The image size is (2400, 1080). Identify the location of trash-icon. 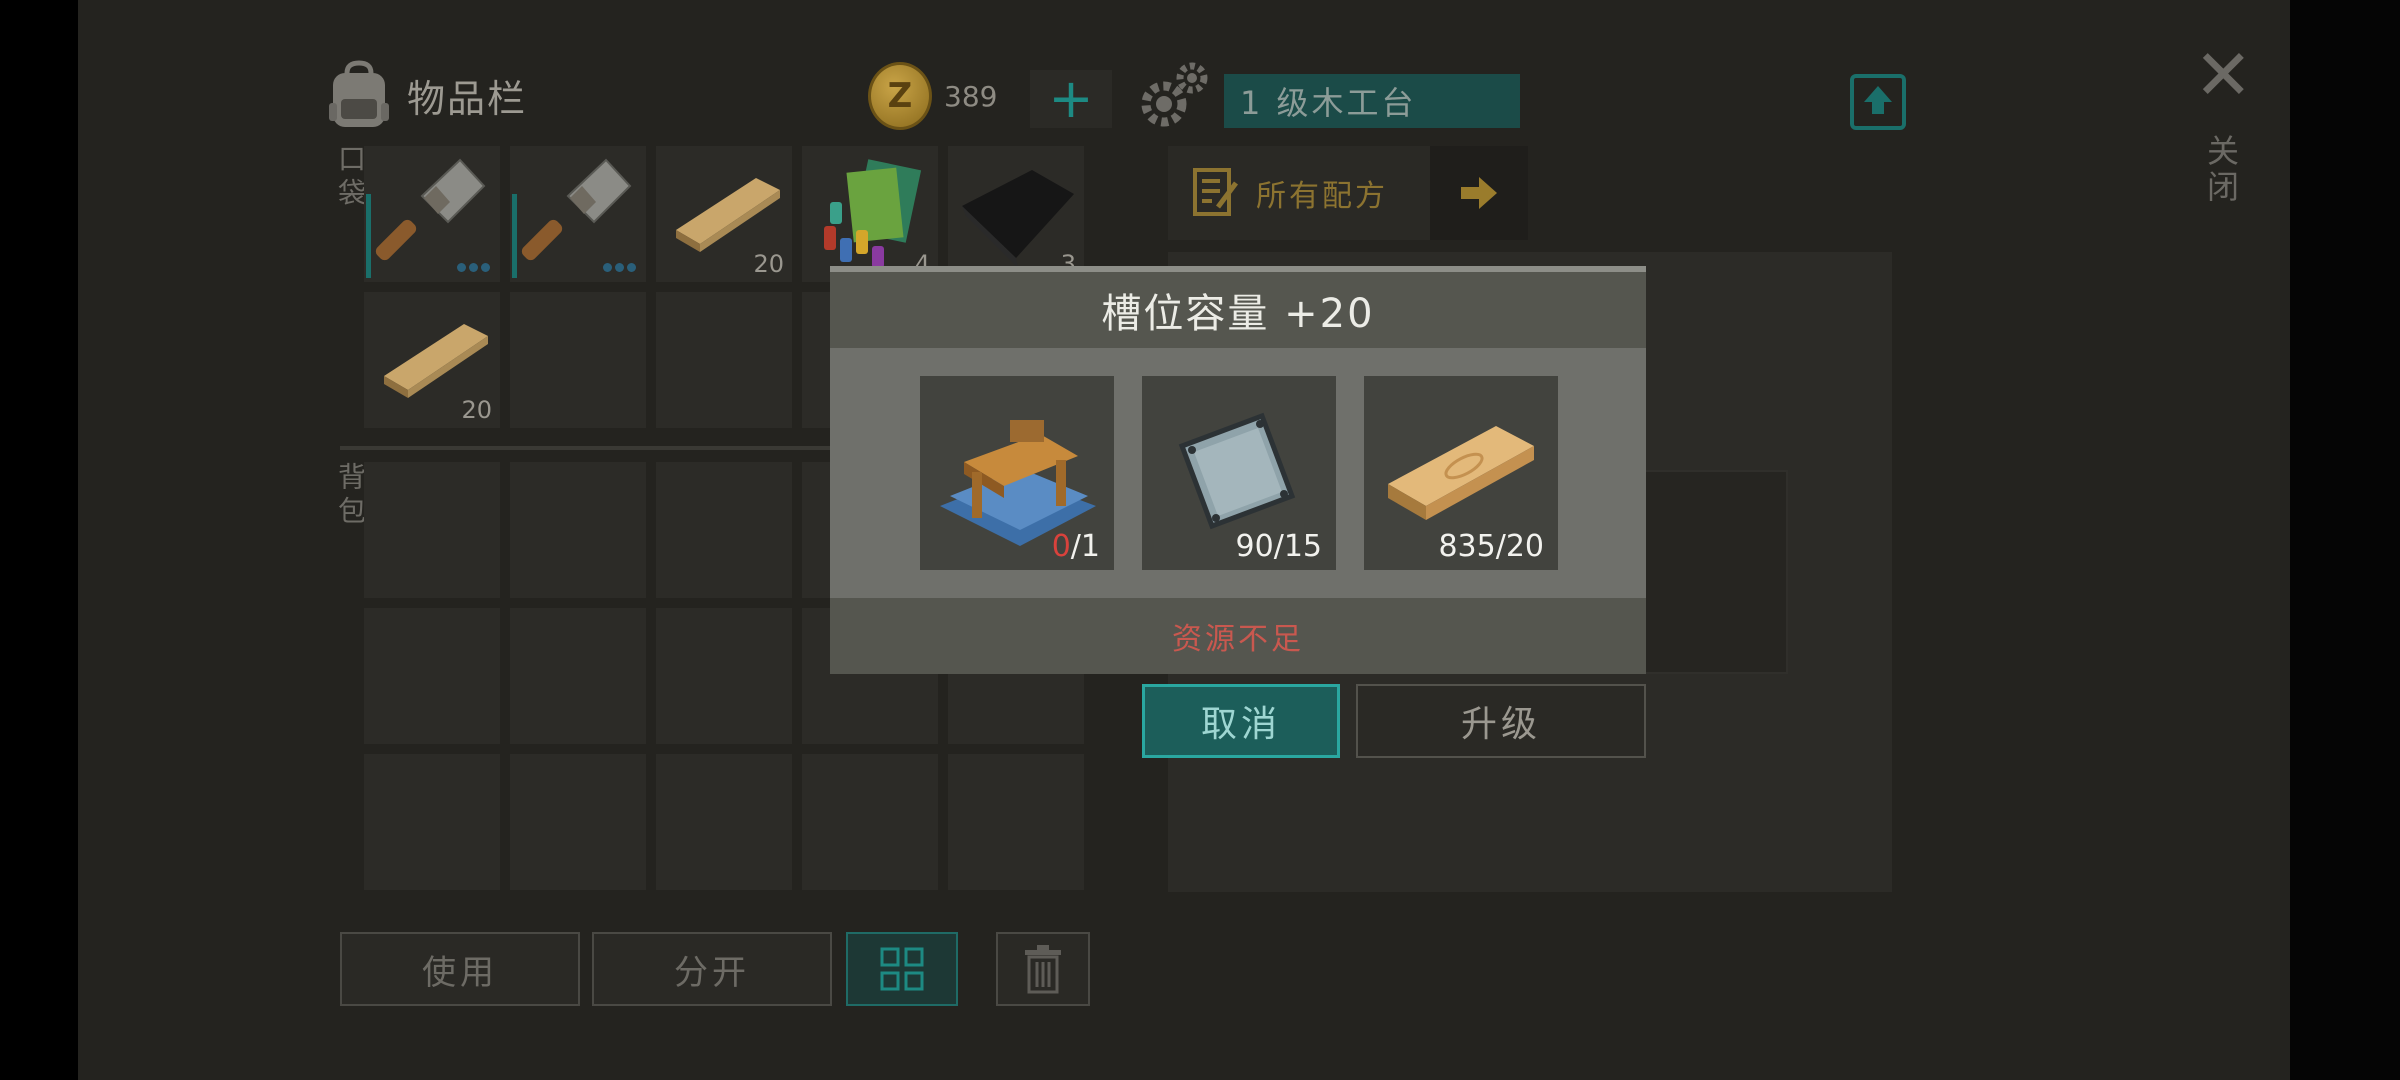
(1043, 969).